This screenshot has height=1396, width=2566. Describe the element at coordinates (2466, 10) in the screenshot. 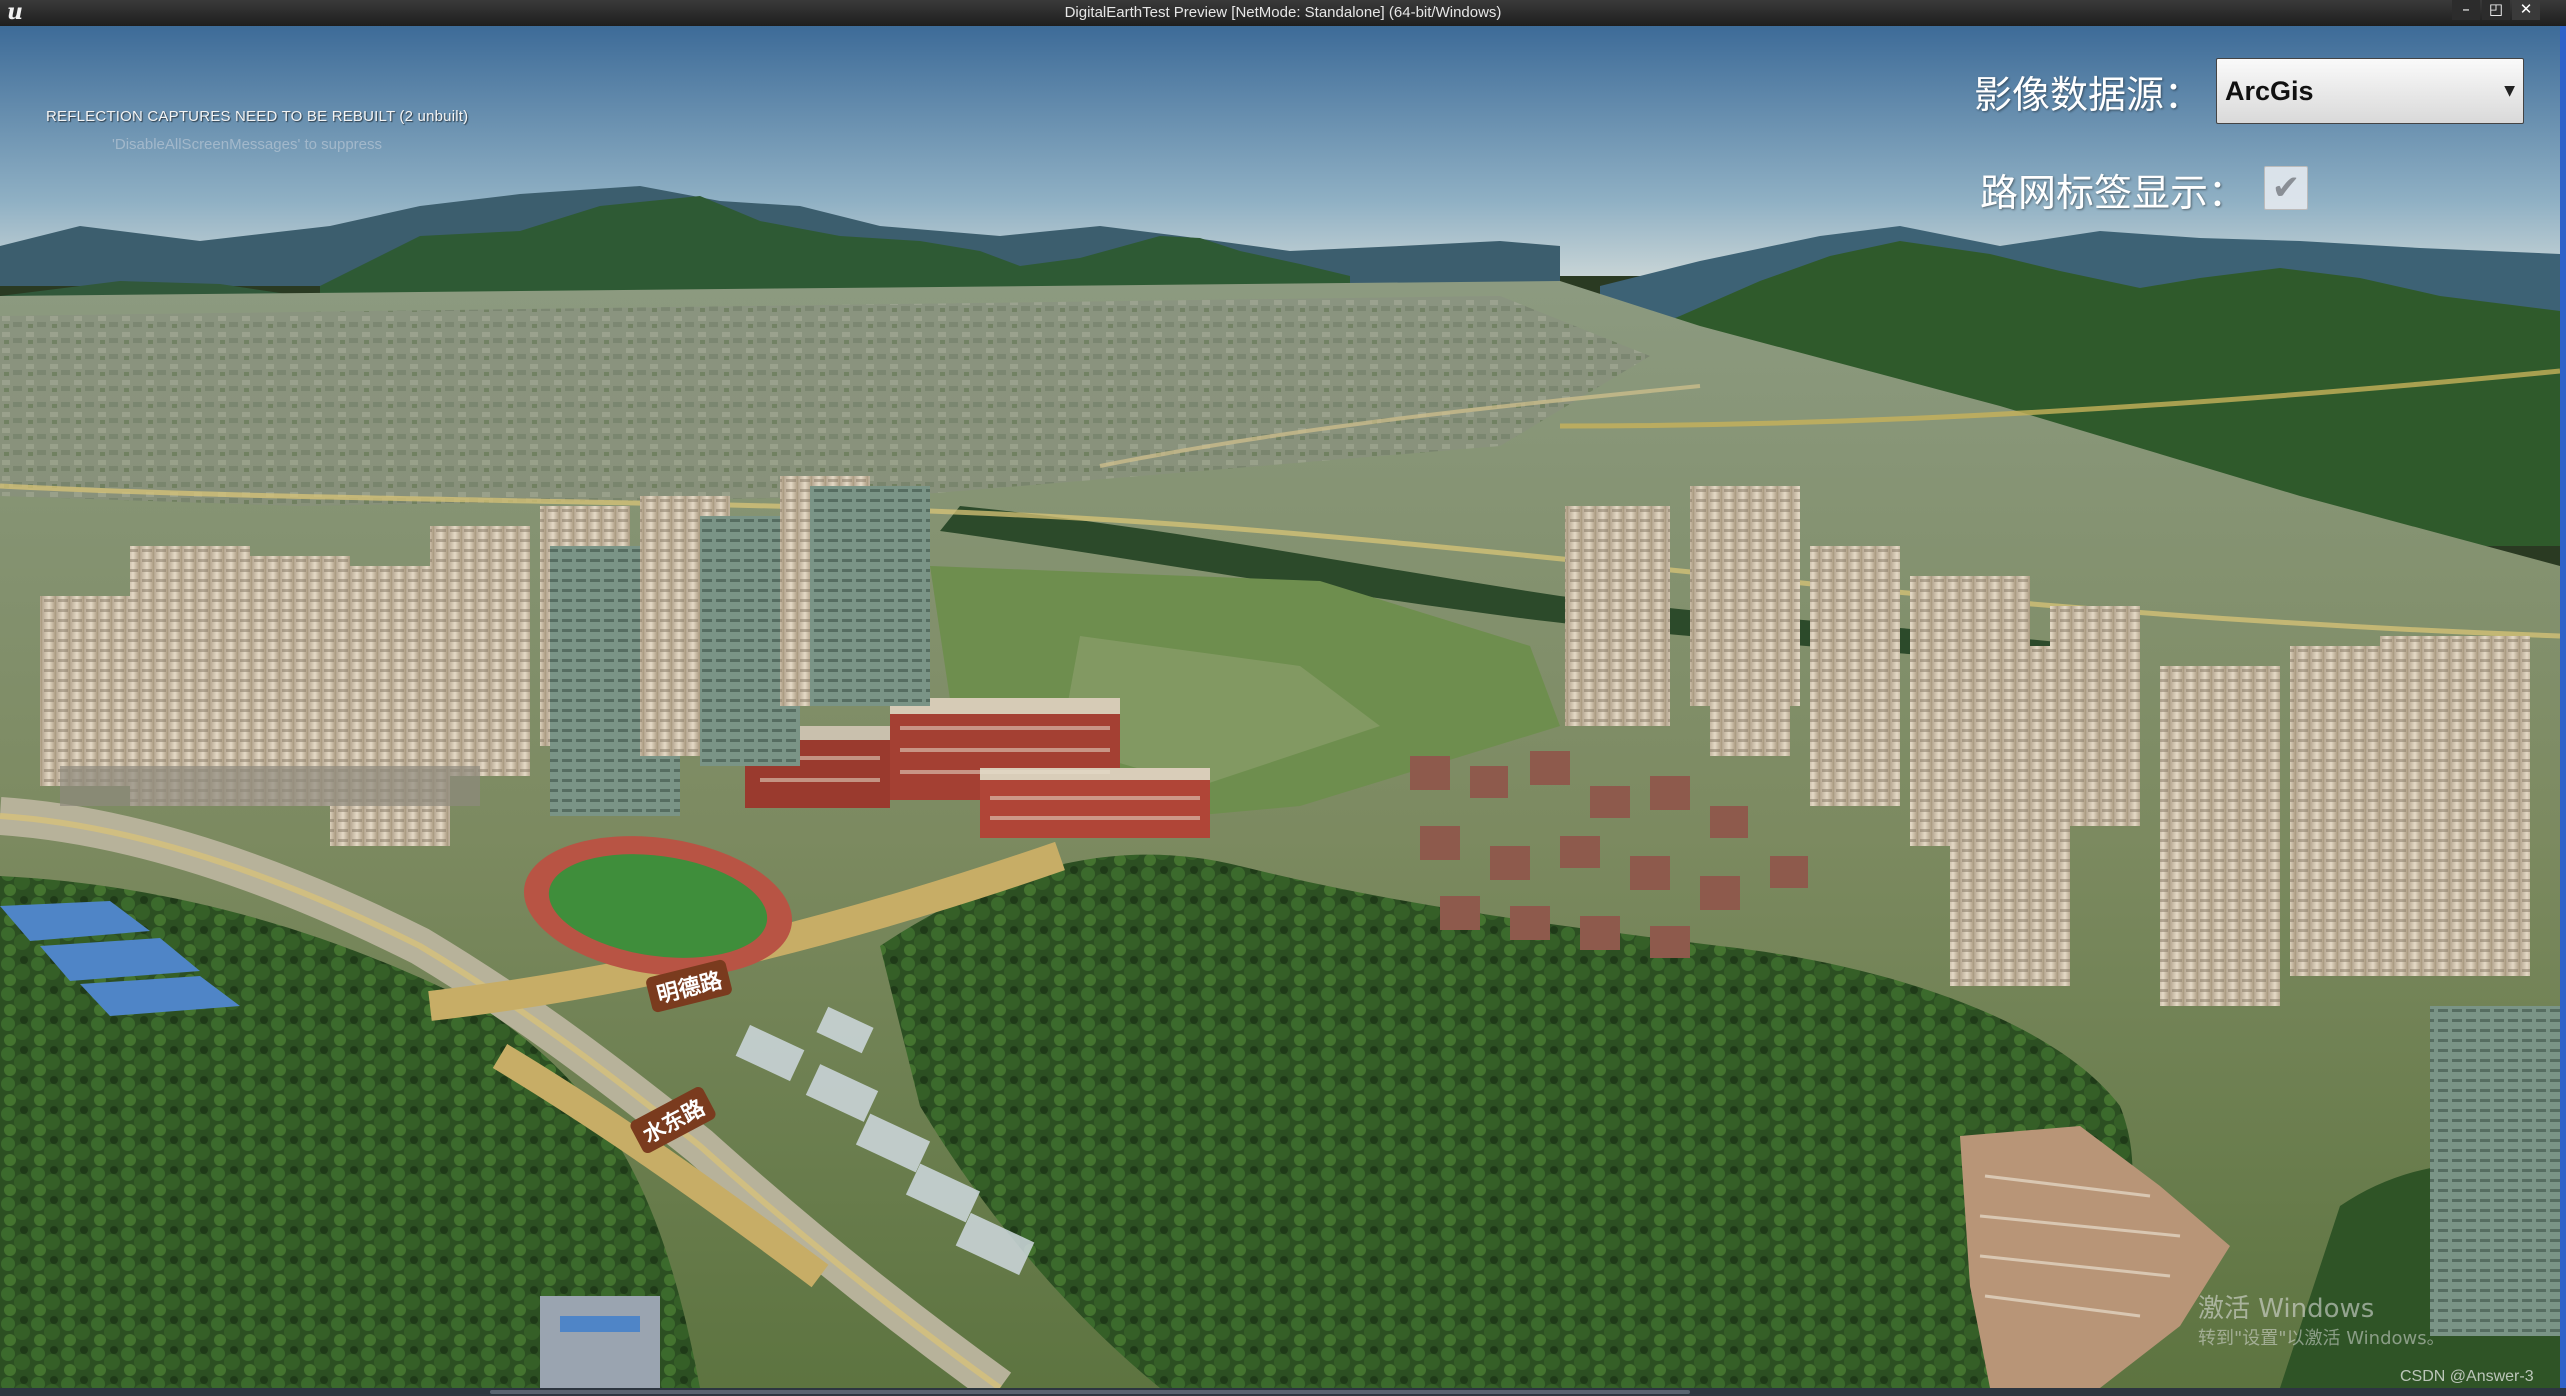

I see `minimize-button: –` at that location.